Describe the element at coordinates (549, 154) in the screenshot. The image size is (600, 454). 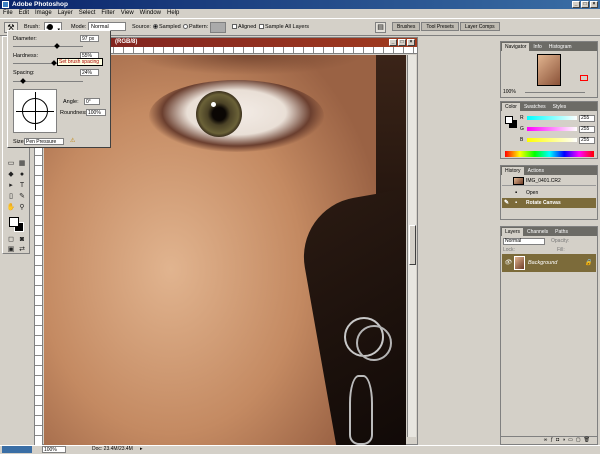
I see `color-spectrum-bar` at that location.